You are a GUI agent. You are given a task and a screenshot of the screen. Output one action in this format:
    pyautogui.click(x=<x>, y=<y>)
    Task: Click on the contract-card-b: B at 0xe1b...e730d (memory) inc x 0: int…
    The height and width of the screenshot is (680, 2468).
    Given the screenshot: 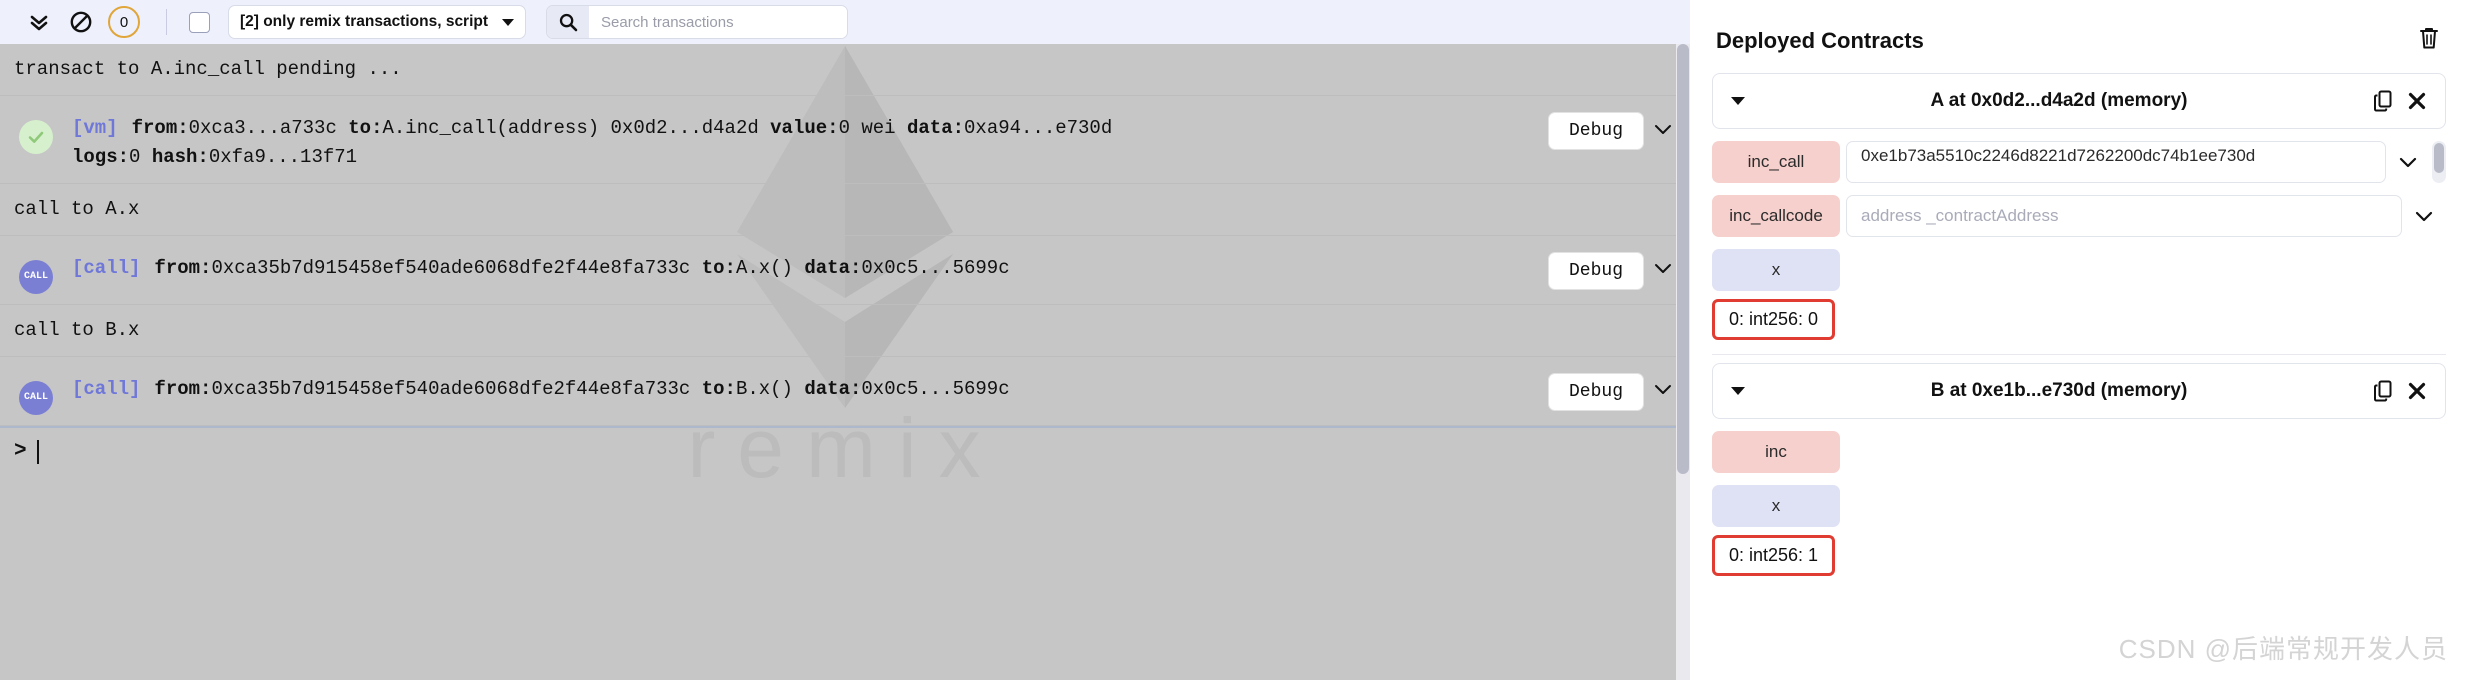 What is the action you would take?
    pyautogui.click(x=2079, y=469)
    